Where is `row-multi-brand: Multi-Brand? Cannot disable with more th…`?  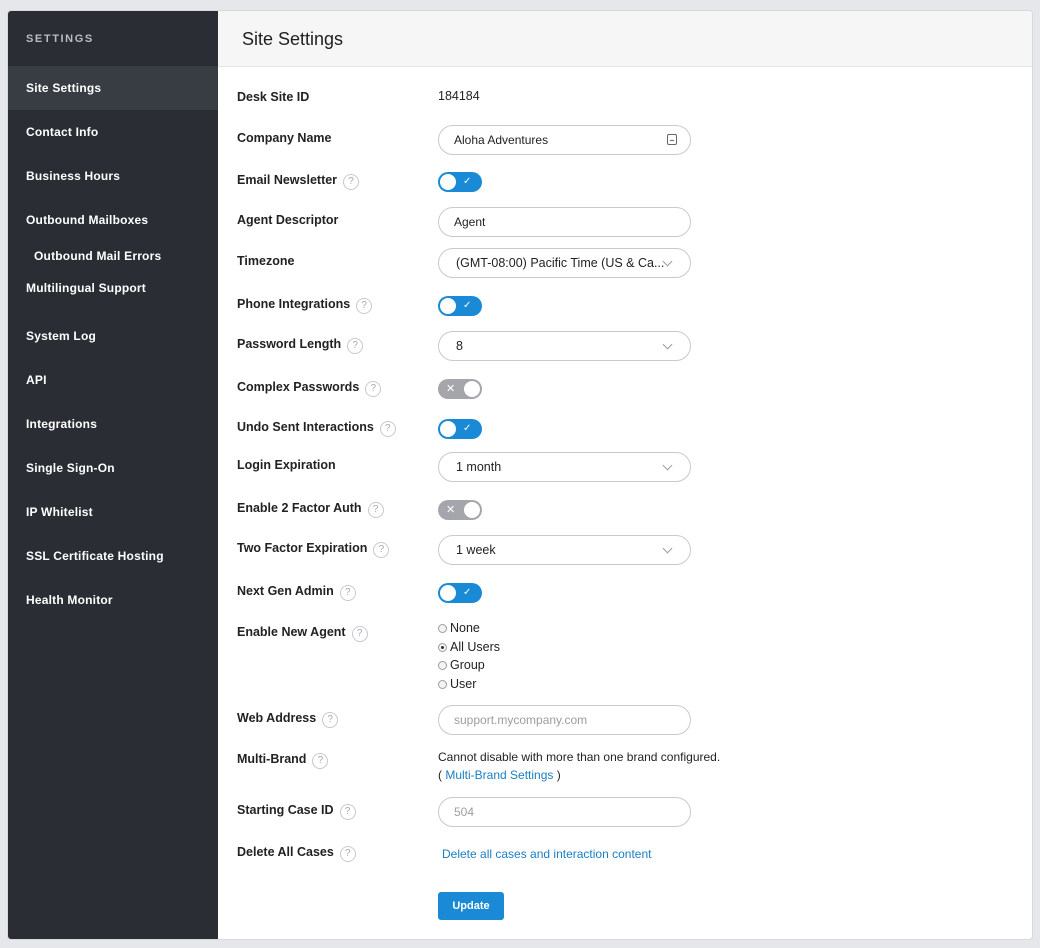 row-multi-brand: Multi-Brand? Cannot disable with more th… is located at coordinates (625, 766).